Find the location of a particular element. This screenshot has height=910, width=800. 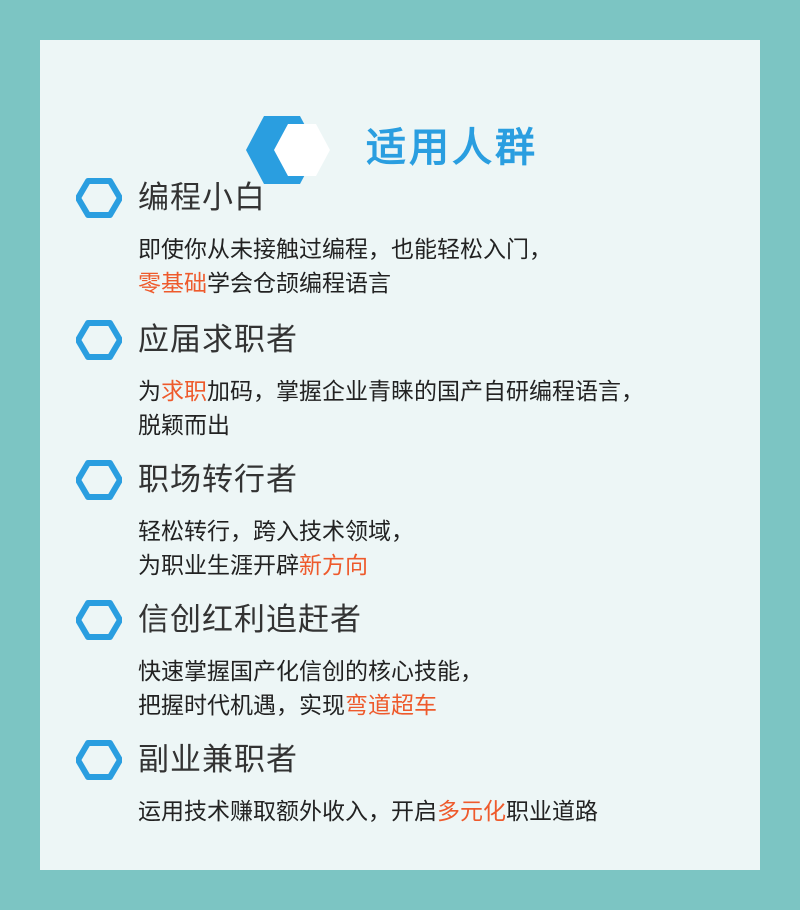

section-description: 即使你从未接触过编程，也能轻松入门， 零基础学会仓颉编程语言 is located at coordinates (345, 267).